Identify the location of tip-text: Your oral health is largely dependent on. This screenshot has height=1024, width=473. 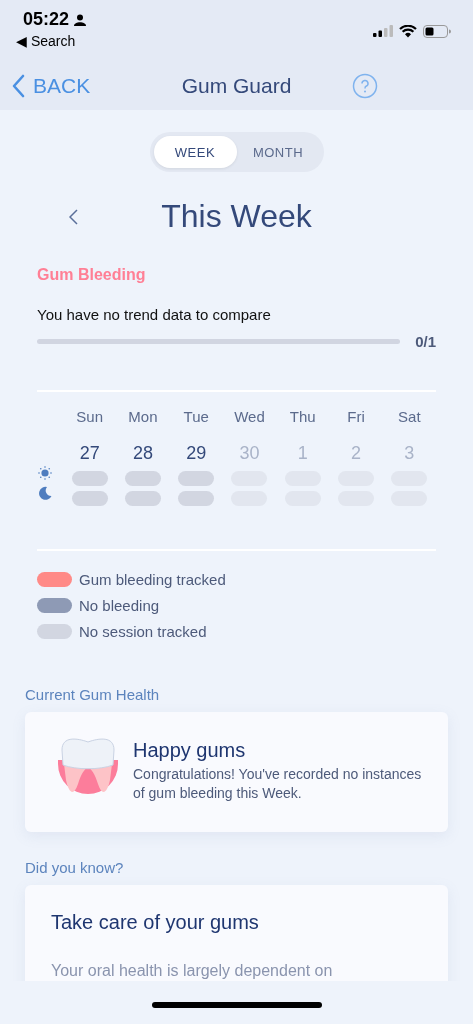
(192, 971).